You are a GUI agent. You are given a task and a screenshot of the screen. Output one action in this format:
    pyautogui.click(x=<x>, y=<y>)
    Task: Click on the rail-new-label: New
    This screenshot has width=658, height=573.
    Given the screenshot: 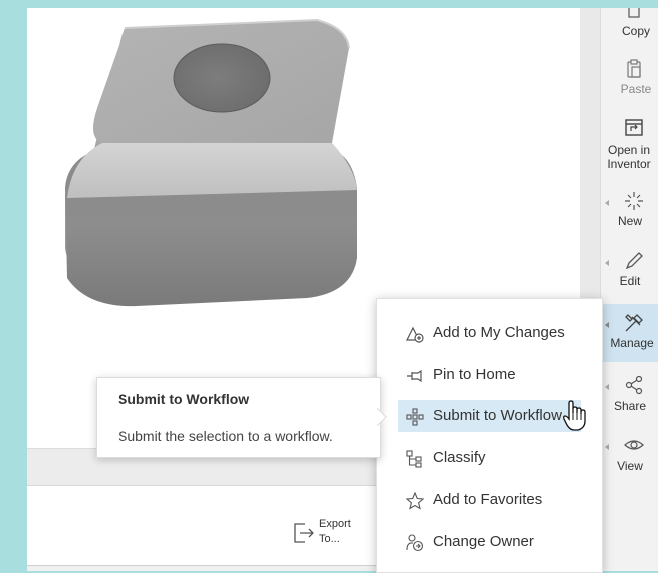 What is the action you would take?
    pyautogui.click(x=629, y=221)
    